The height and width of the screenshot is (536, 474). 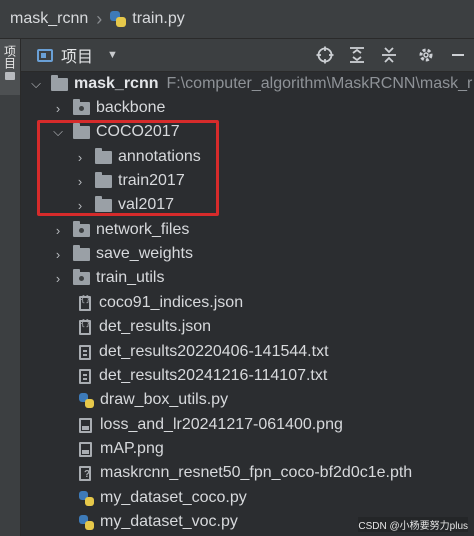 I want to click on tree-item-label: network_files, so click(x=143, y=229).